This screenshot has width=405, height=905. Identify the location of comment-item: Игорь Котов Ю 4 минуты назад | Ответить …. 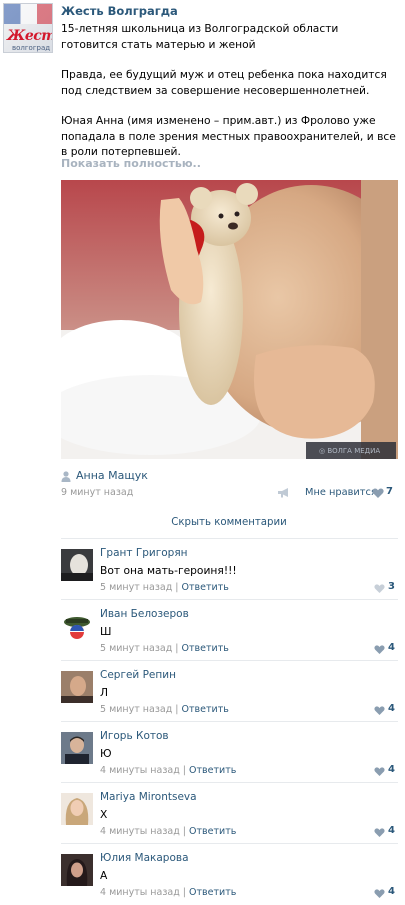
(229, 751).